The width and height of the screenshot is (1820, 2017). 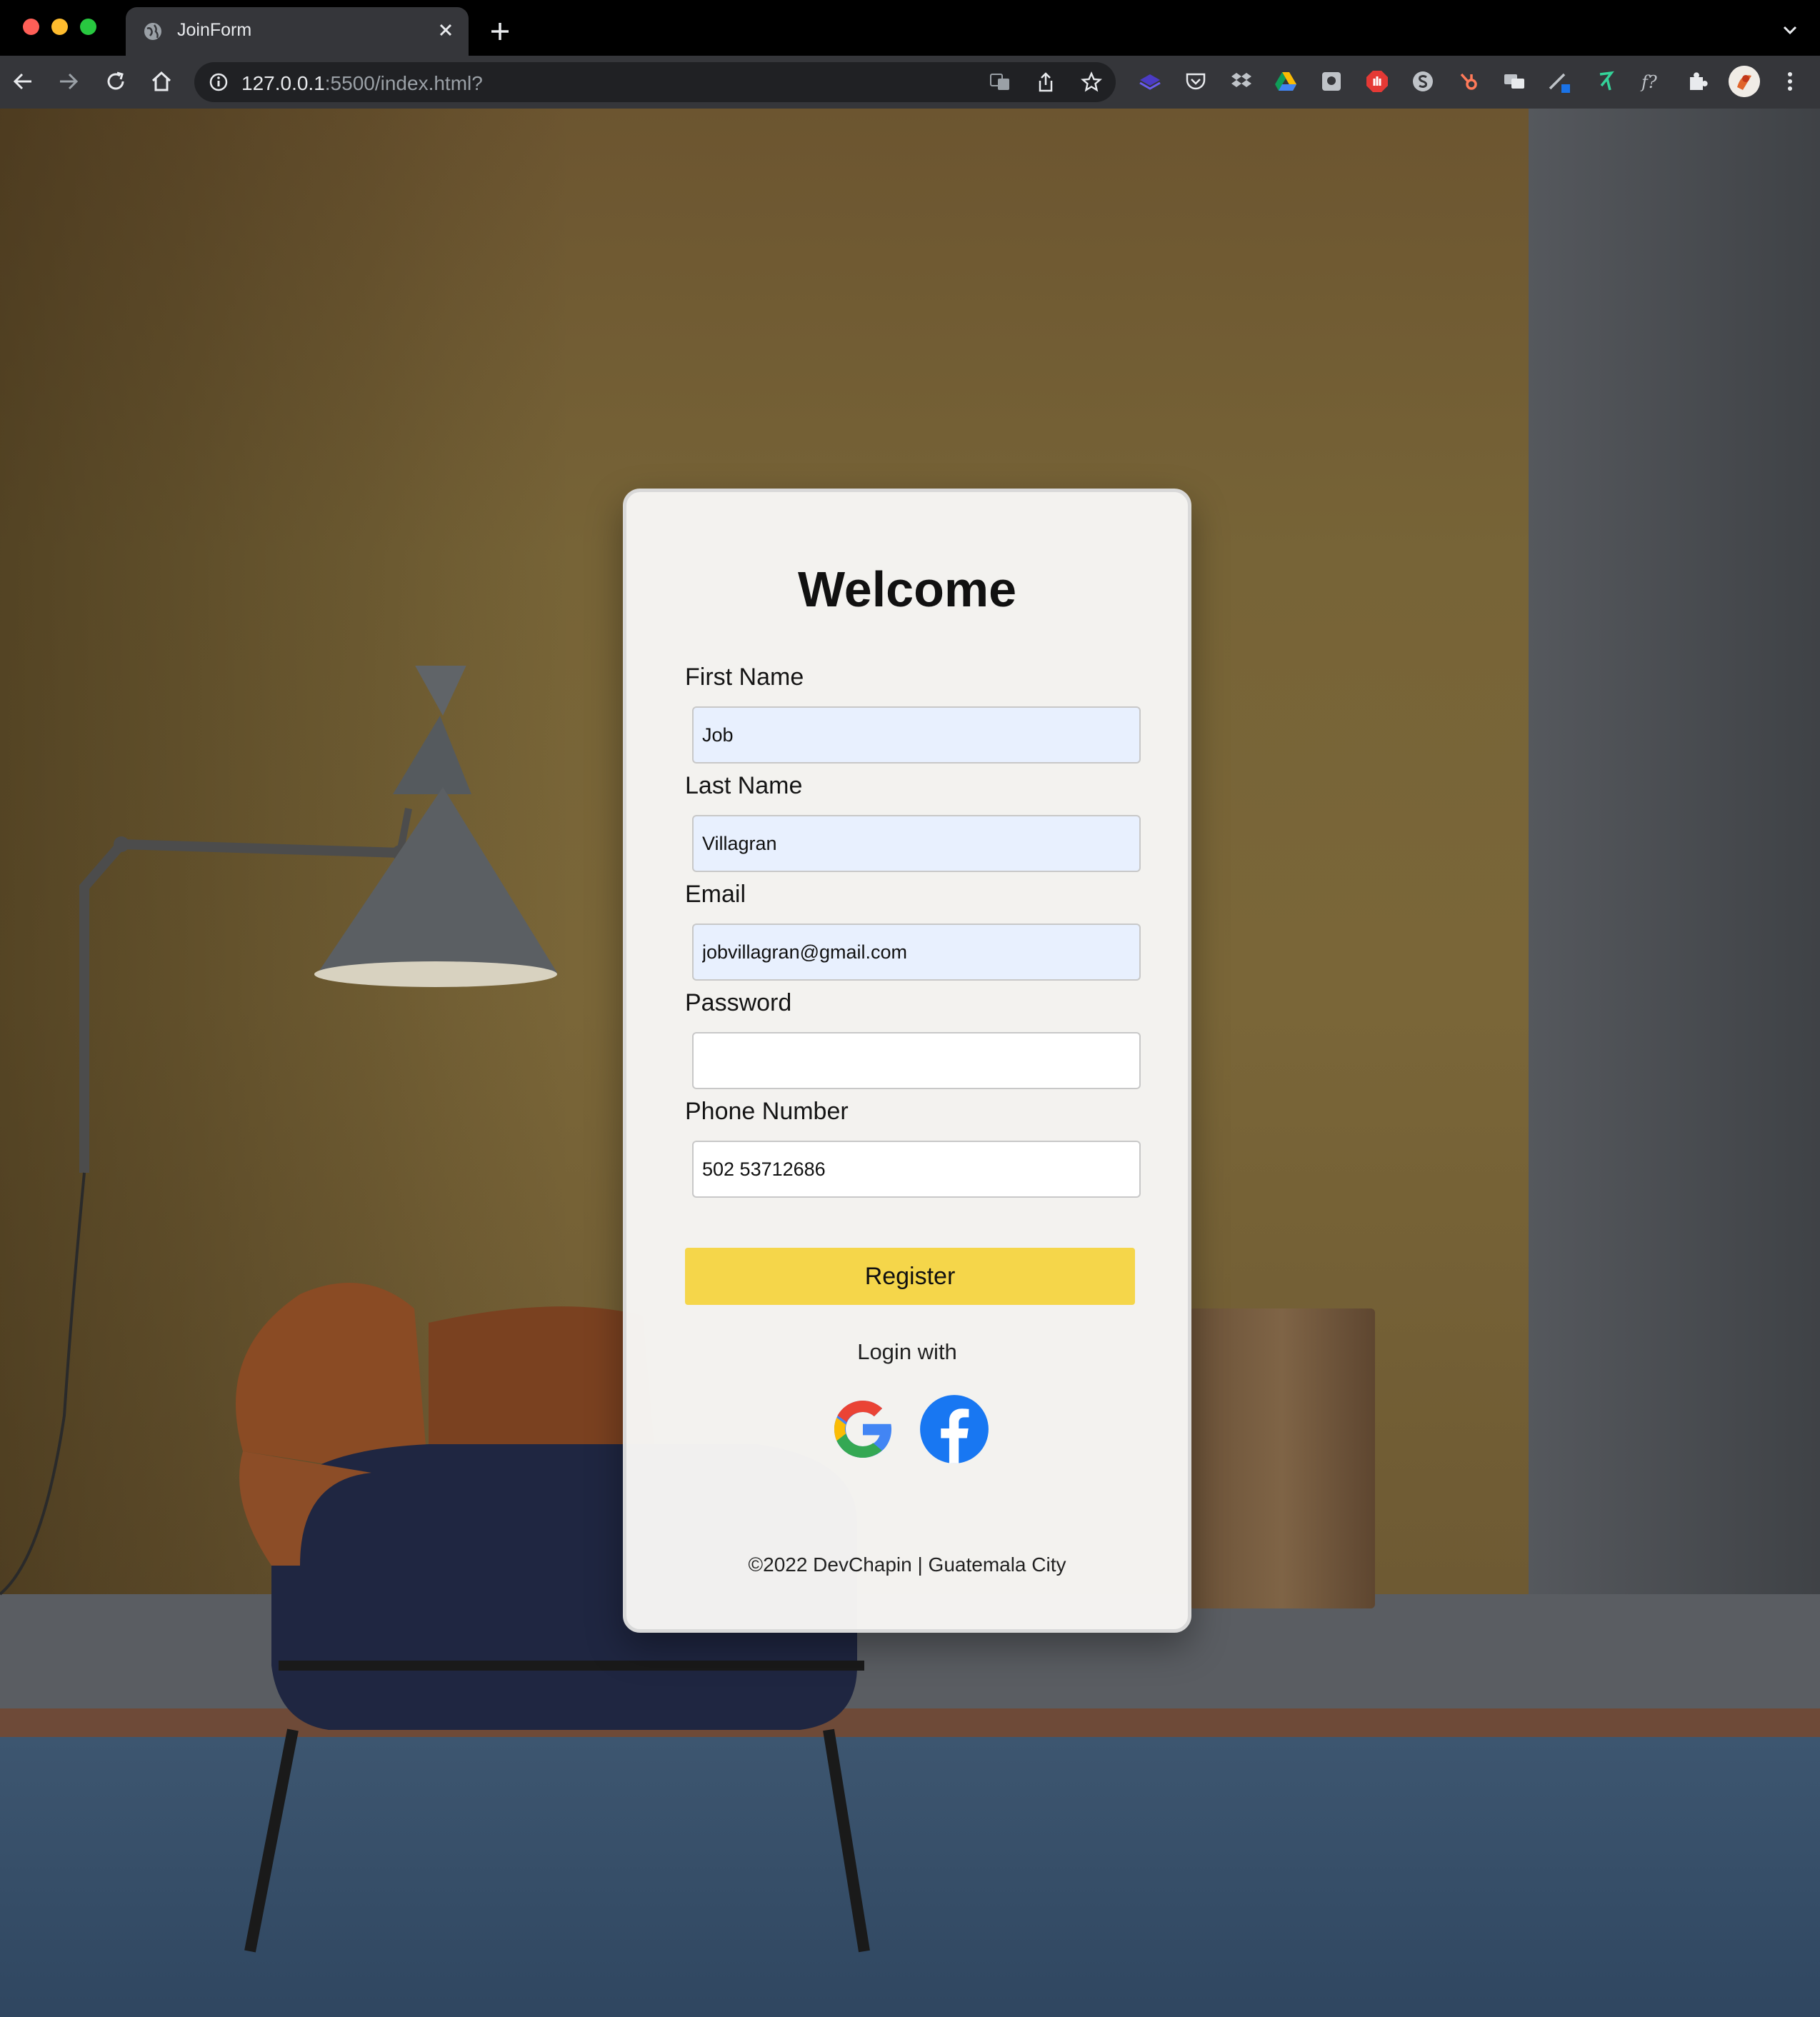 What do you see at coordinates (1241, 81) in the screenshot?
I see `dropbox-icon` at bounding box center [1241, 81].